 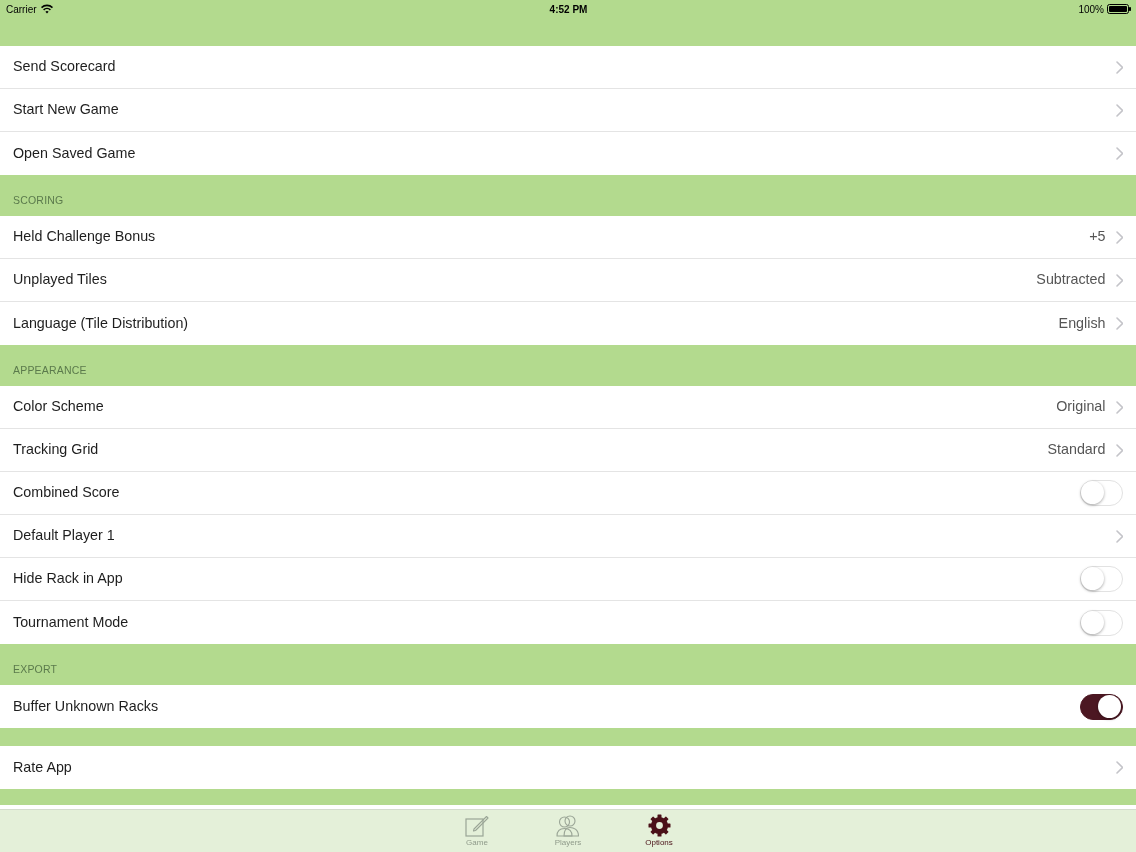 What do you see at coordinates (56, 450) in the screenshot?
I see `setting-label: Tracking Grid` at bounding box center [56, 450].